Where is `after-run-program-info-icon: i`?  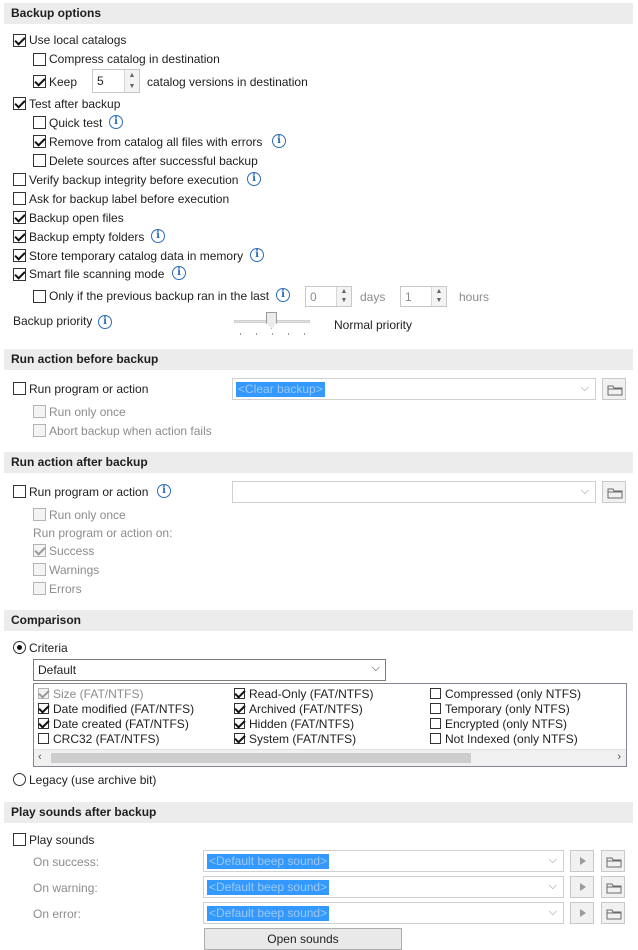 after-run-program-info-icon: i is located at coordinates (164, 491).